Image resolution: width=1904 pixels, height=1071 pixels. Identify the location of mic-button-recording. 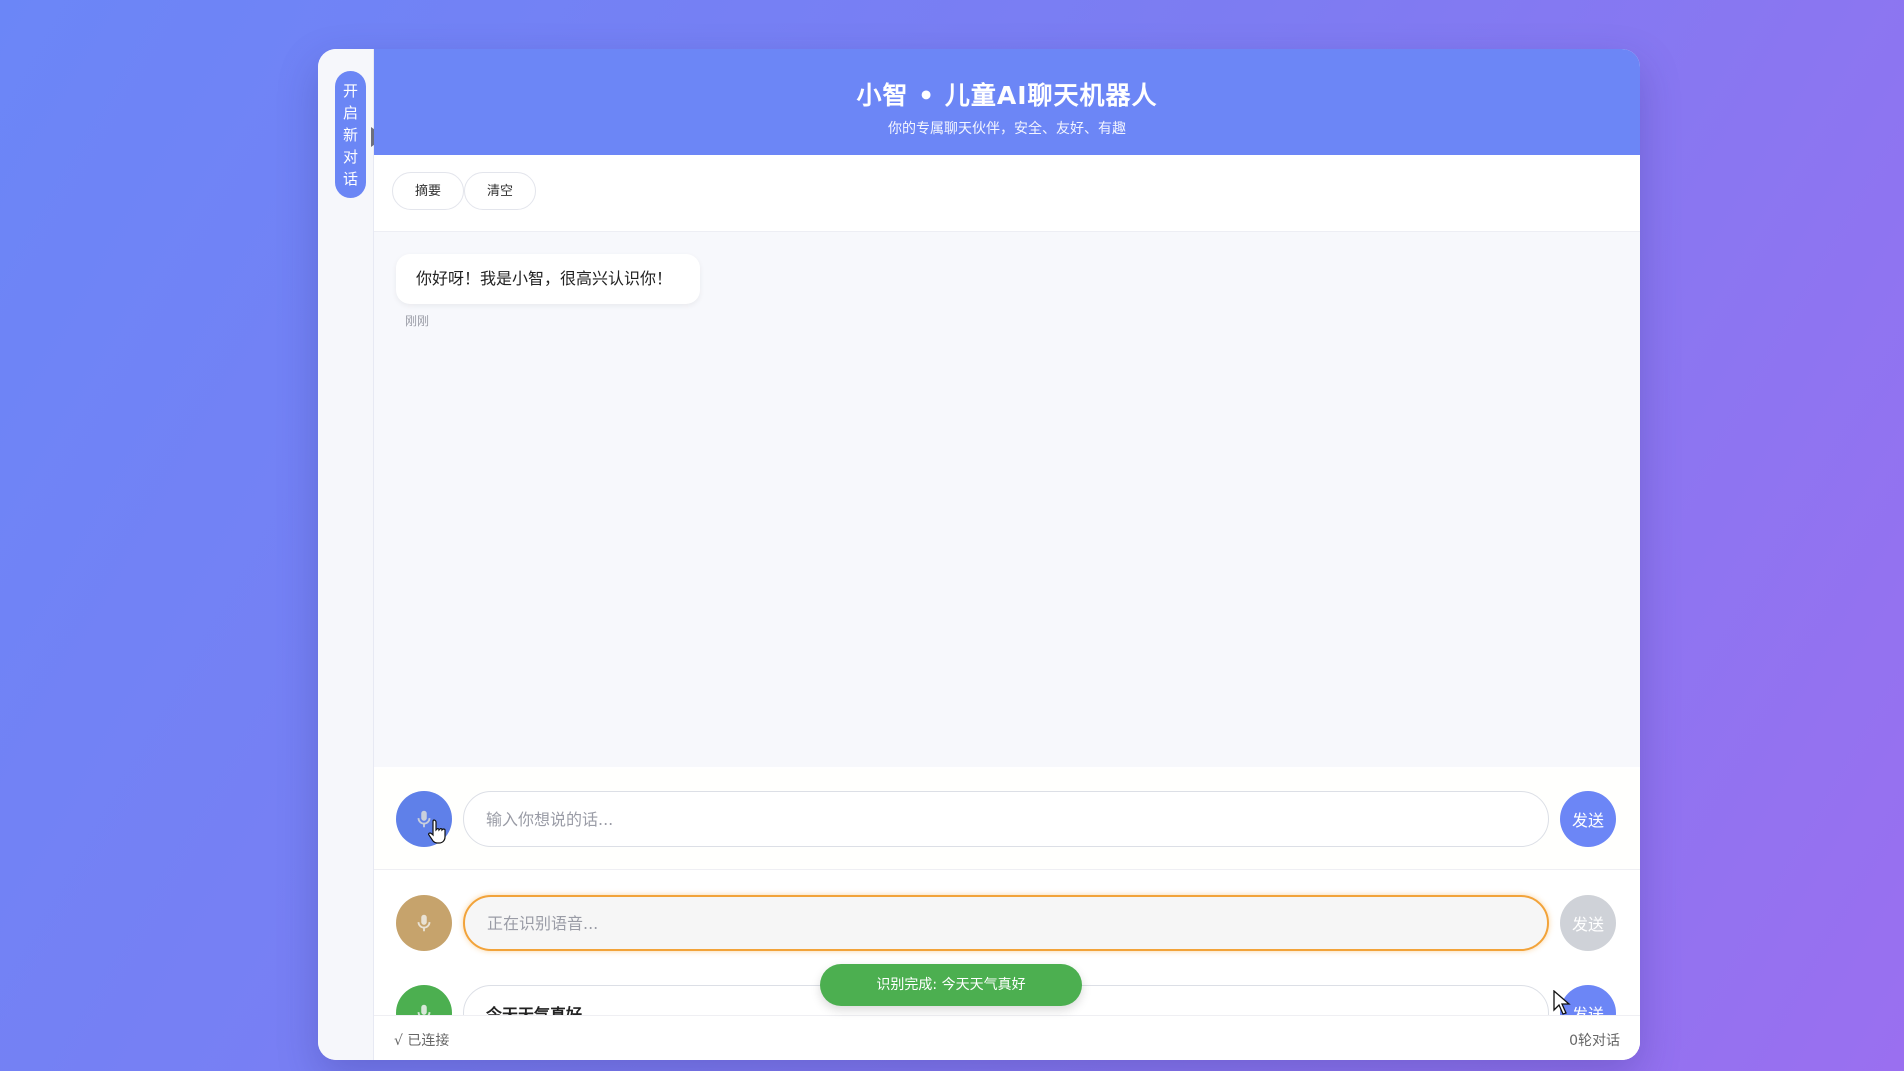
(424, 923).